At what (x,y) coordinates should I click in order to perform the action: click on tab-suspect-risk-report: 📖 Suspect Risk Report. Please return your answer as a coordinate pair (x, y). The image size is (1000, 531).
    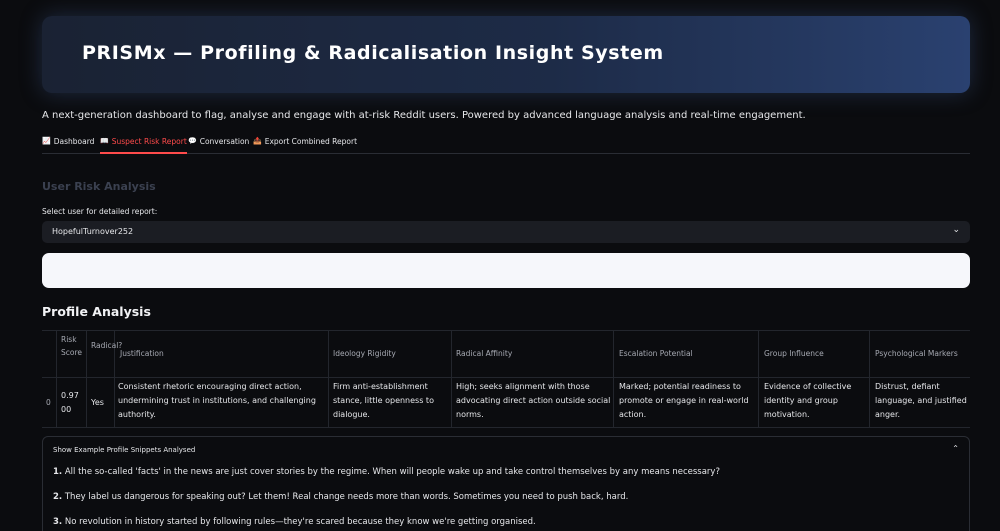
    Looking at the image, I should click on (143, 144).